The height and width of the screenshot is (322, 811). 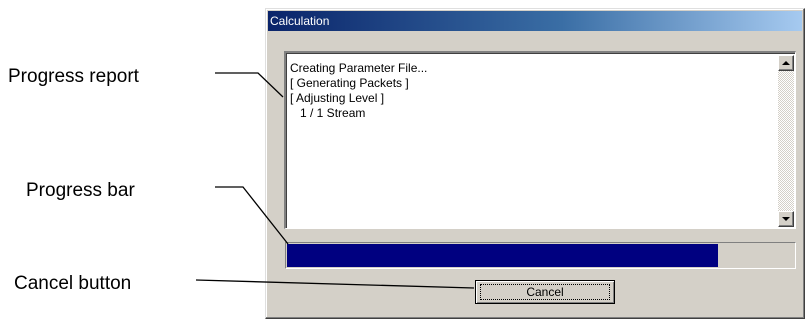 I want to click on cancel-button: Cancel, so click(x=545, y=292).